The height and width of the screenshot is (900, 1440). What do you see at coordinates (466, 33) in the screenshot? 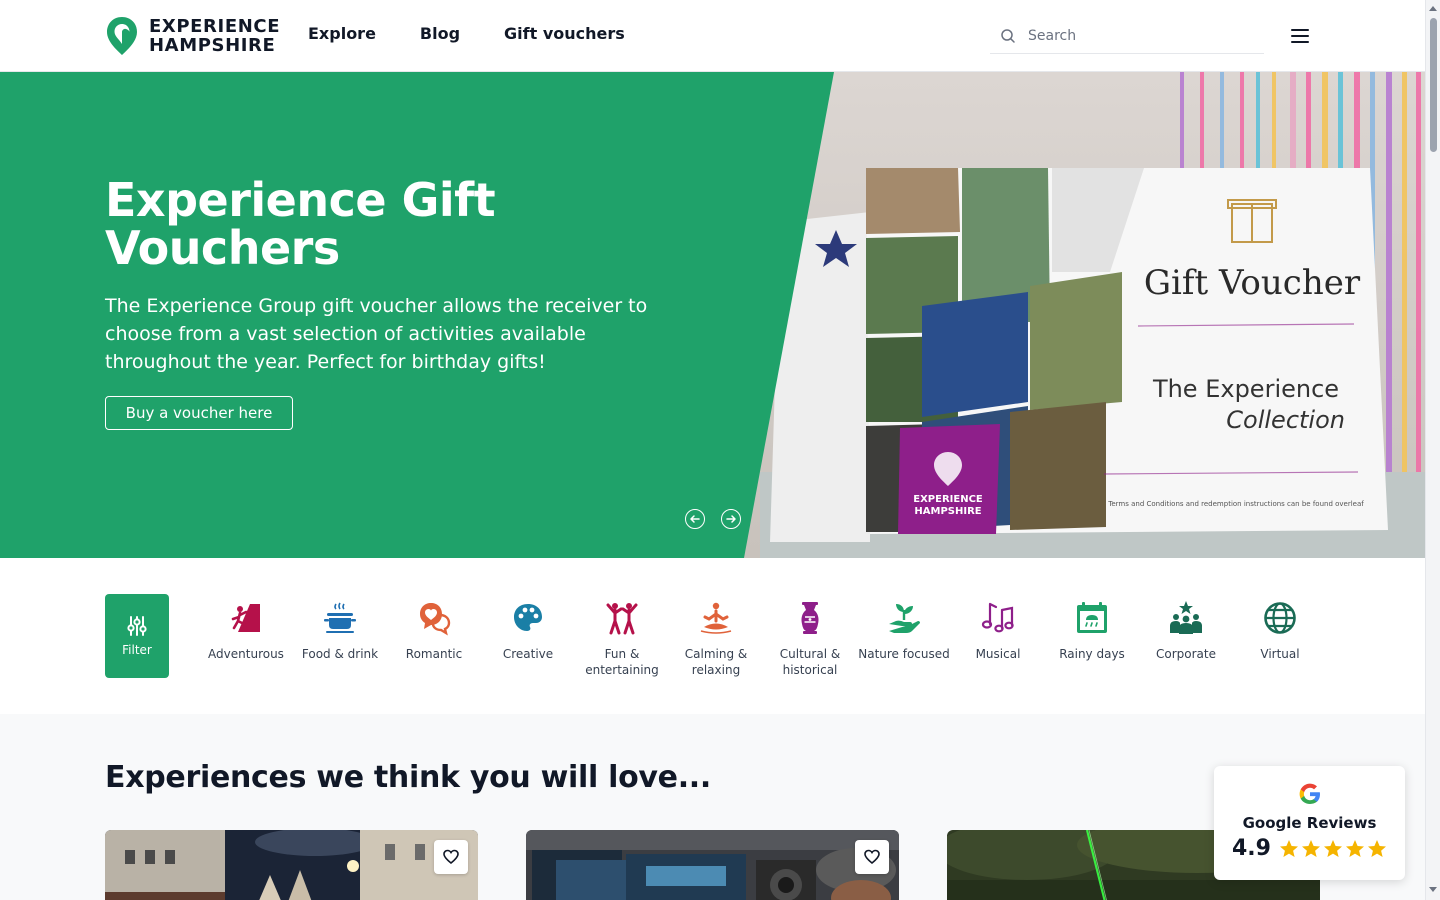
I see `main-nav: Explore Blog Gift vouchers` at bounding box center [466, 33].